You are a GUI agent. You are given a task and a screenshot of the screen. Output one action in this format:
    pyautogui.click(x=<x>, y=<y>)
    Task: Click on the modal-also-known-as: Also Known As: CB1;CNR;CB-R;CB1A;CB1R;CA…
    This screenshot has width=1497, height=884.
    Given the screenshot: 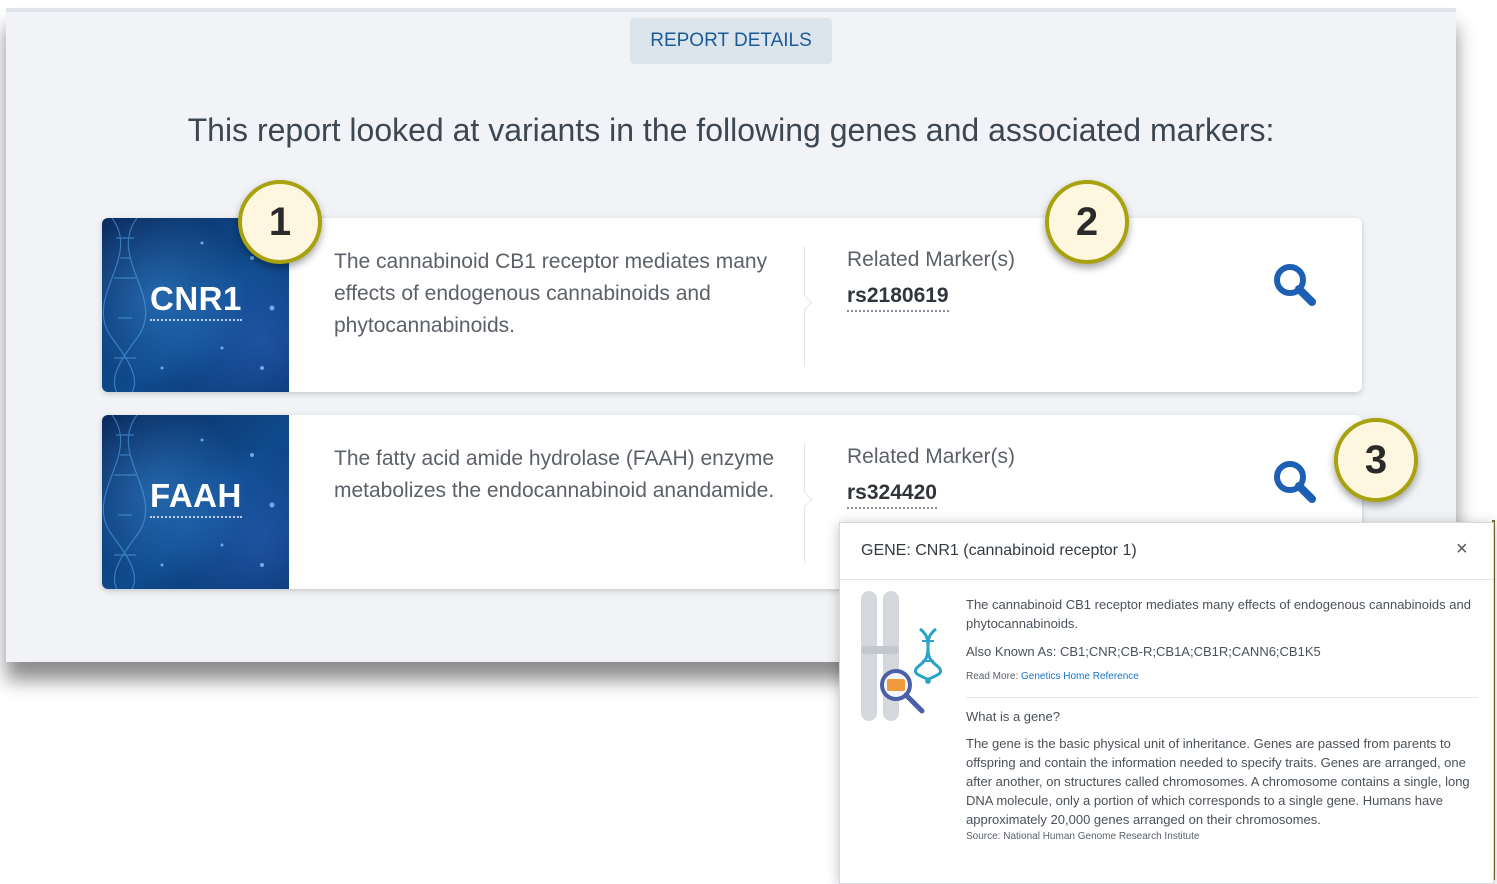 What is the action you would take?
    pyautogui.click(x=1143, y=651)
    